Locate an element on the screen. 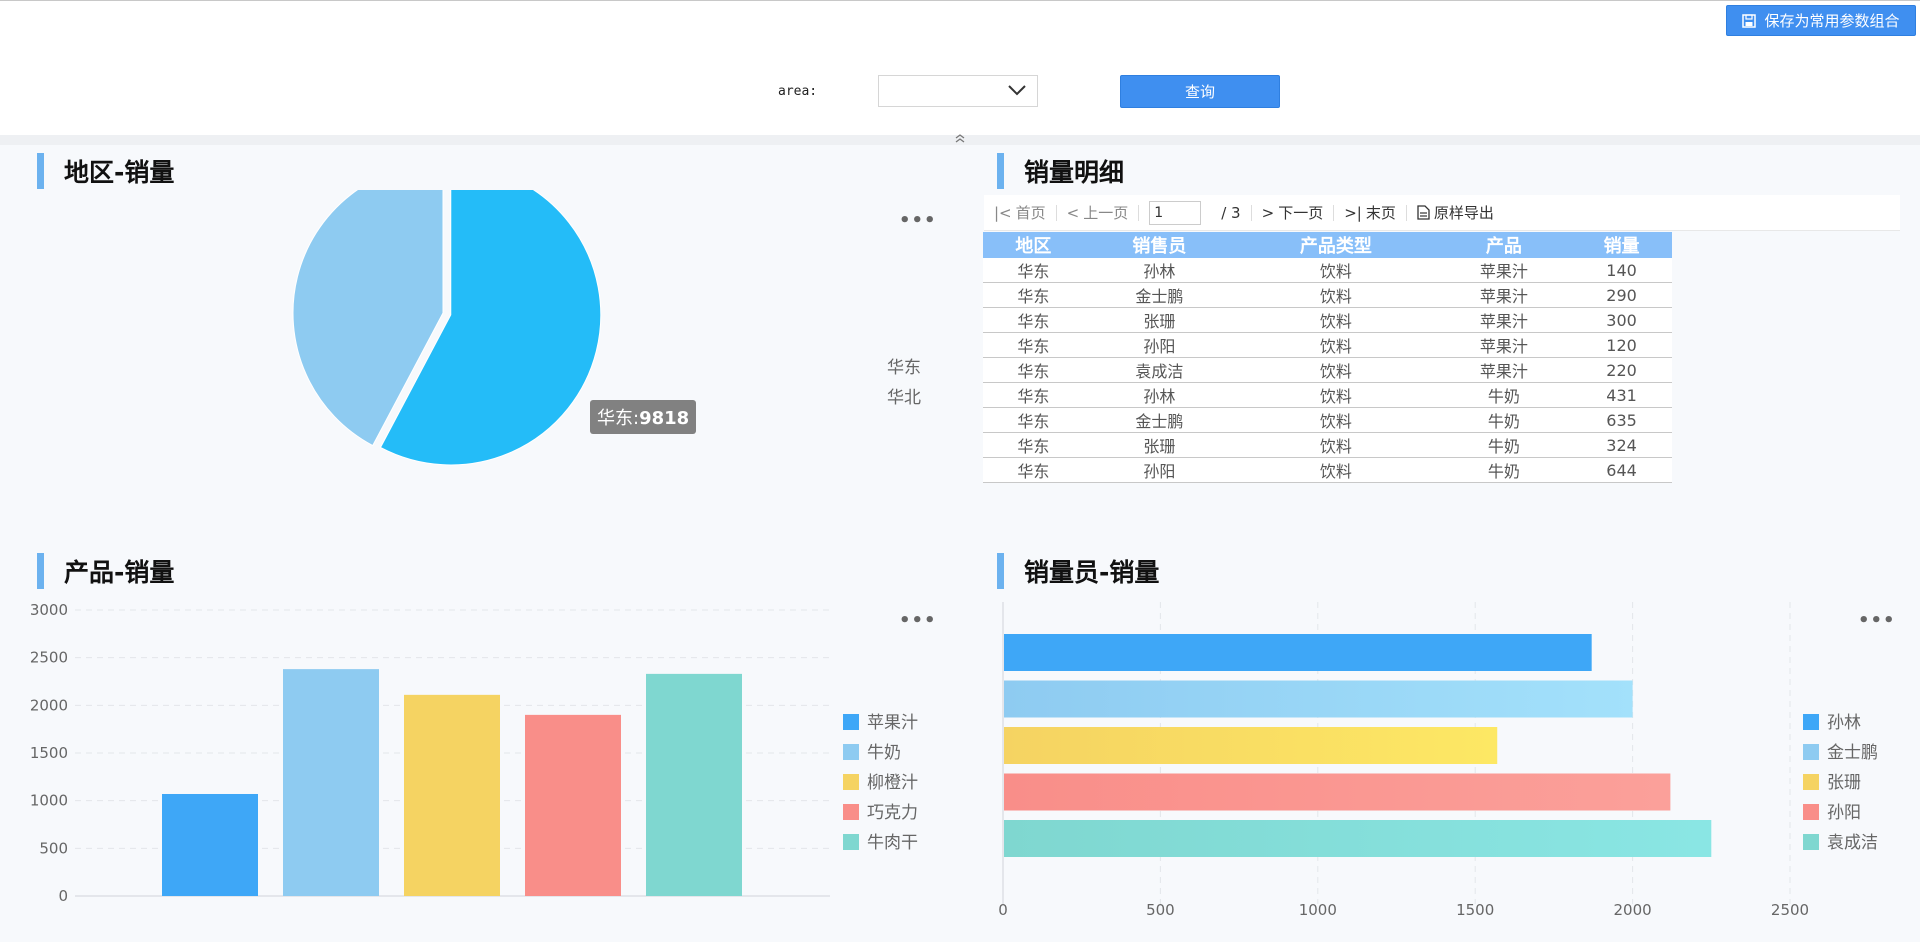  y-tick-label: 3000 is located at coordinates (49, 610).